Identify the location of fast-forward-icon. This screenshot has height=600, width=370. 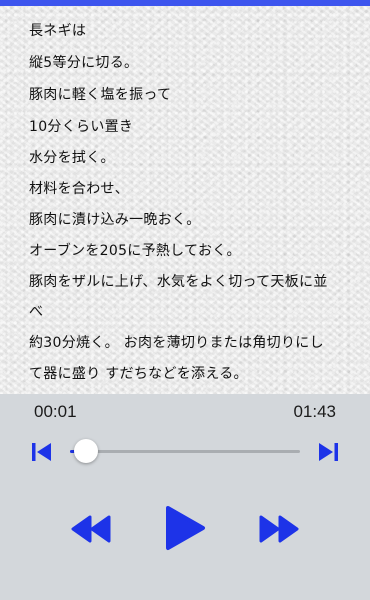
(279, 529).